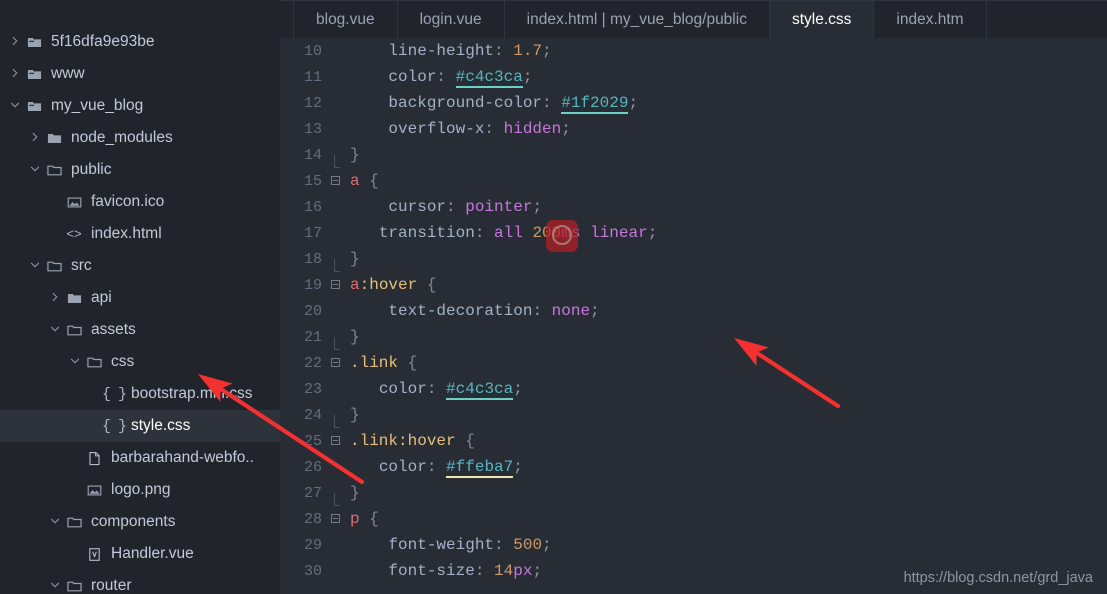 This screenshot has width=1107, height=594. Describe the element at coordinates (693, 285) in the screenshot. I see `code-line: 19 a:hover {` at that location.